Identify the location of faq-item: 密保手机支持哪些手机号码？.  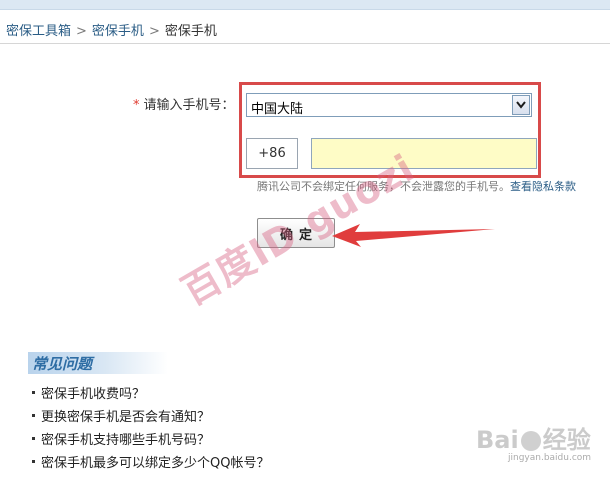
(150, 443).